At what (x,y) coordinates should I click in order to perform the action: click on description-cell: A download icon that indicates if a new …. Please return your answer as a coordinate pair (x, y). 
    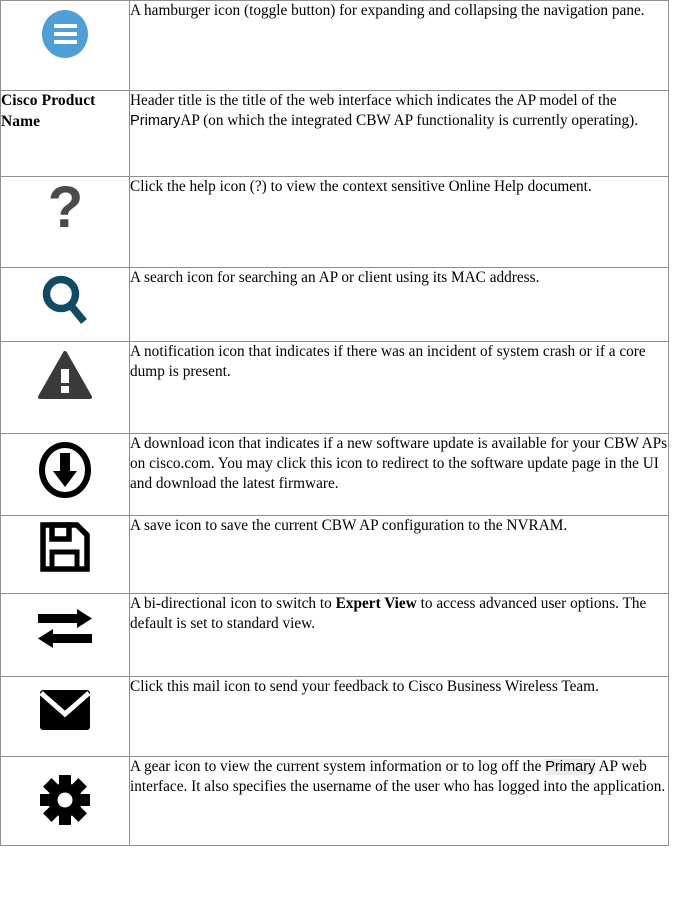
    Looking at the image, I should click on (399, 474).